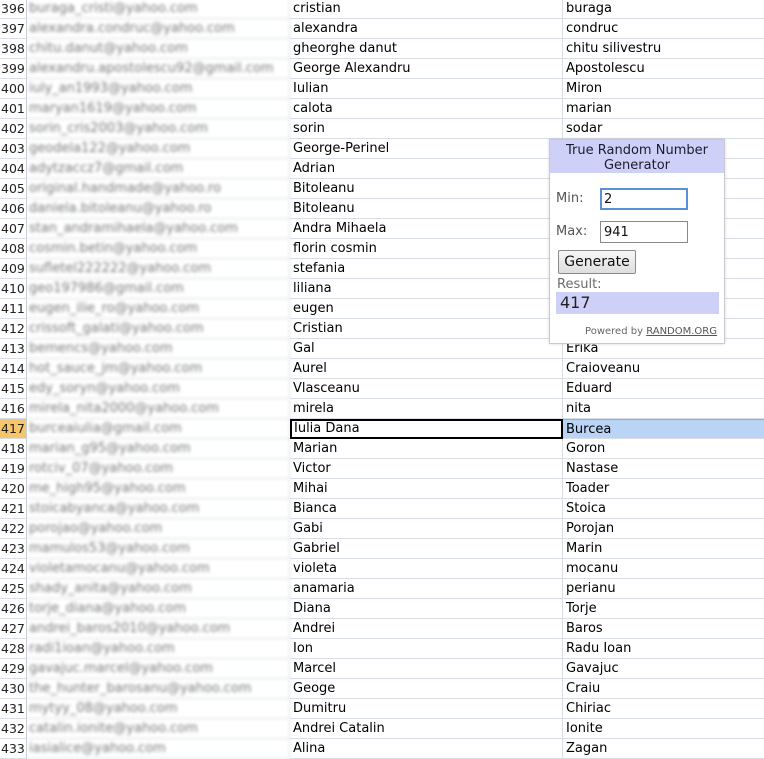  Describe the element at coordinates (663, 669) in the screenshot. I see `last-name-cell: Gavajuc` at that location.